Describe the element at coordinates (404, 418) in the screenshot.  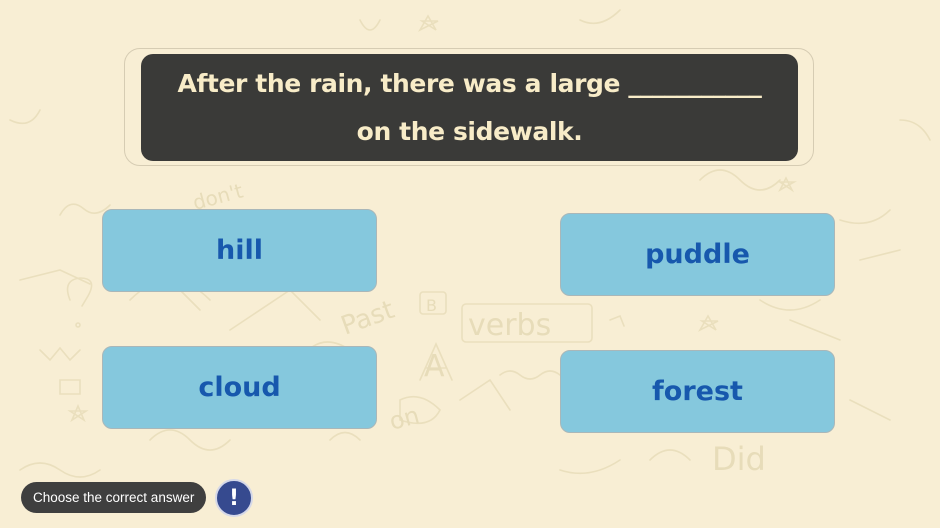
I see `doodle-word-on: on` at that location.